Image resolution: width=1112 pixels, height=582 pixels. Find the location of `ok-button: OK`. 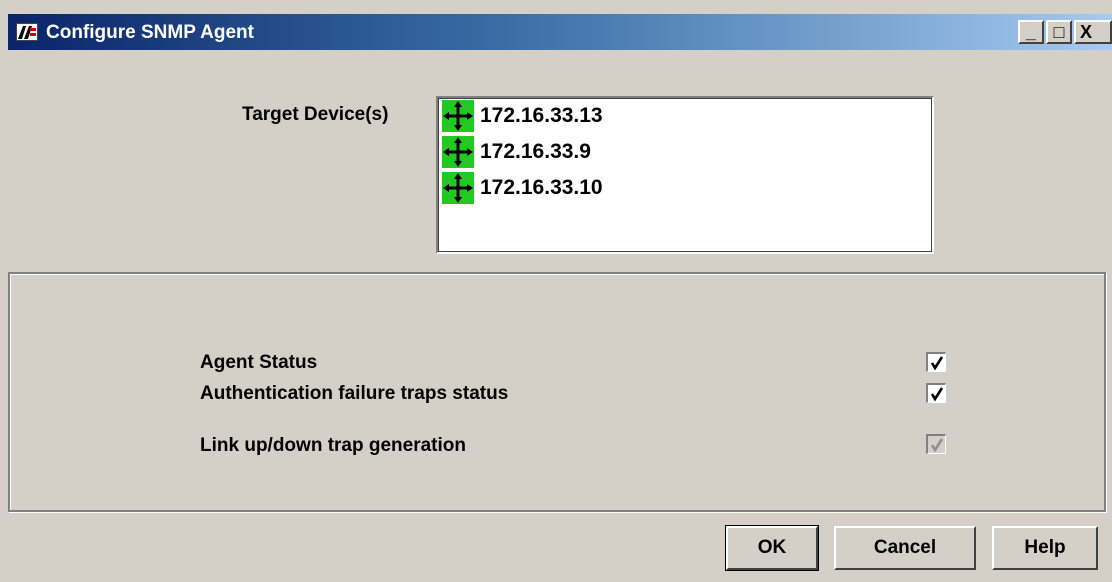

ok-button: OK is located at coordinates (772, 548).